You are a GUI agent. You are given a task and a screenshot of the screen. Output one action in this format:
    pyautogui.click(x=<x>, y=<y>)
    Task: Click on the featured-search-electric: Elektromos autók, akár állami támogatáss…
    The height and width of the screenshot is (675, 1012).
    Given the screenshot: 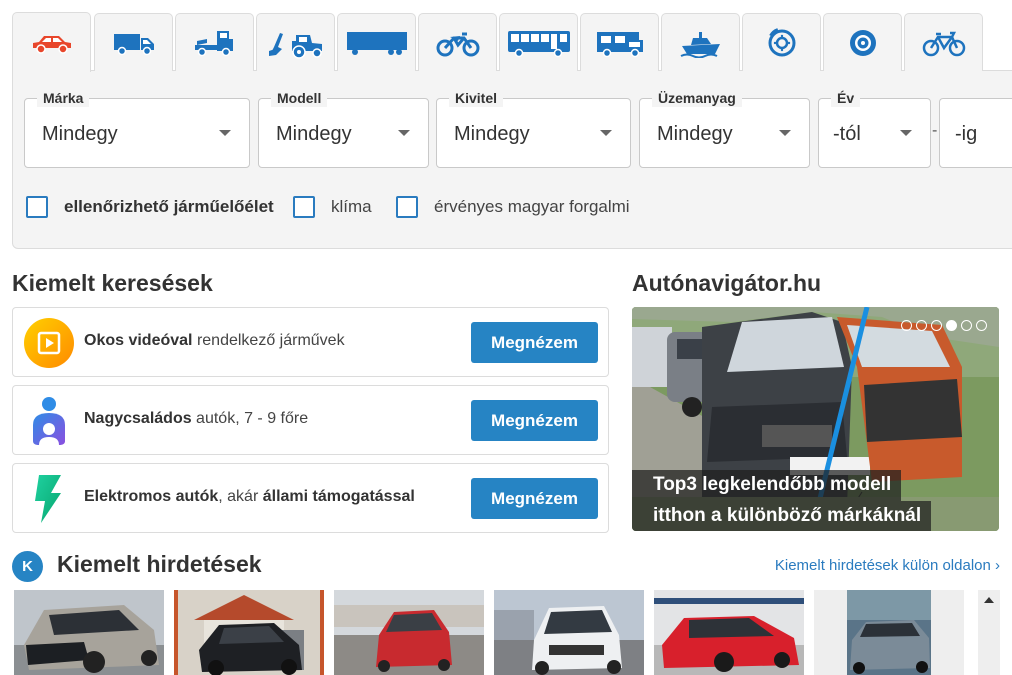 What is the action you would take?
    pyautogui.click(x=310, y=498)
    